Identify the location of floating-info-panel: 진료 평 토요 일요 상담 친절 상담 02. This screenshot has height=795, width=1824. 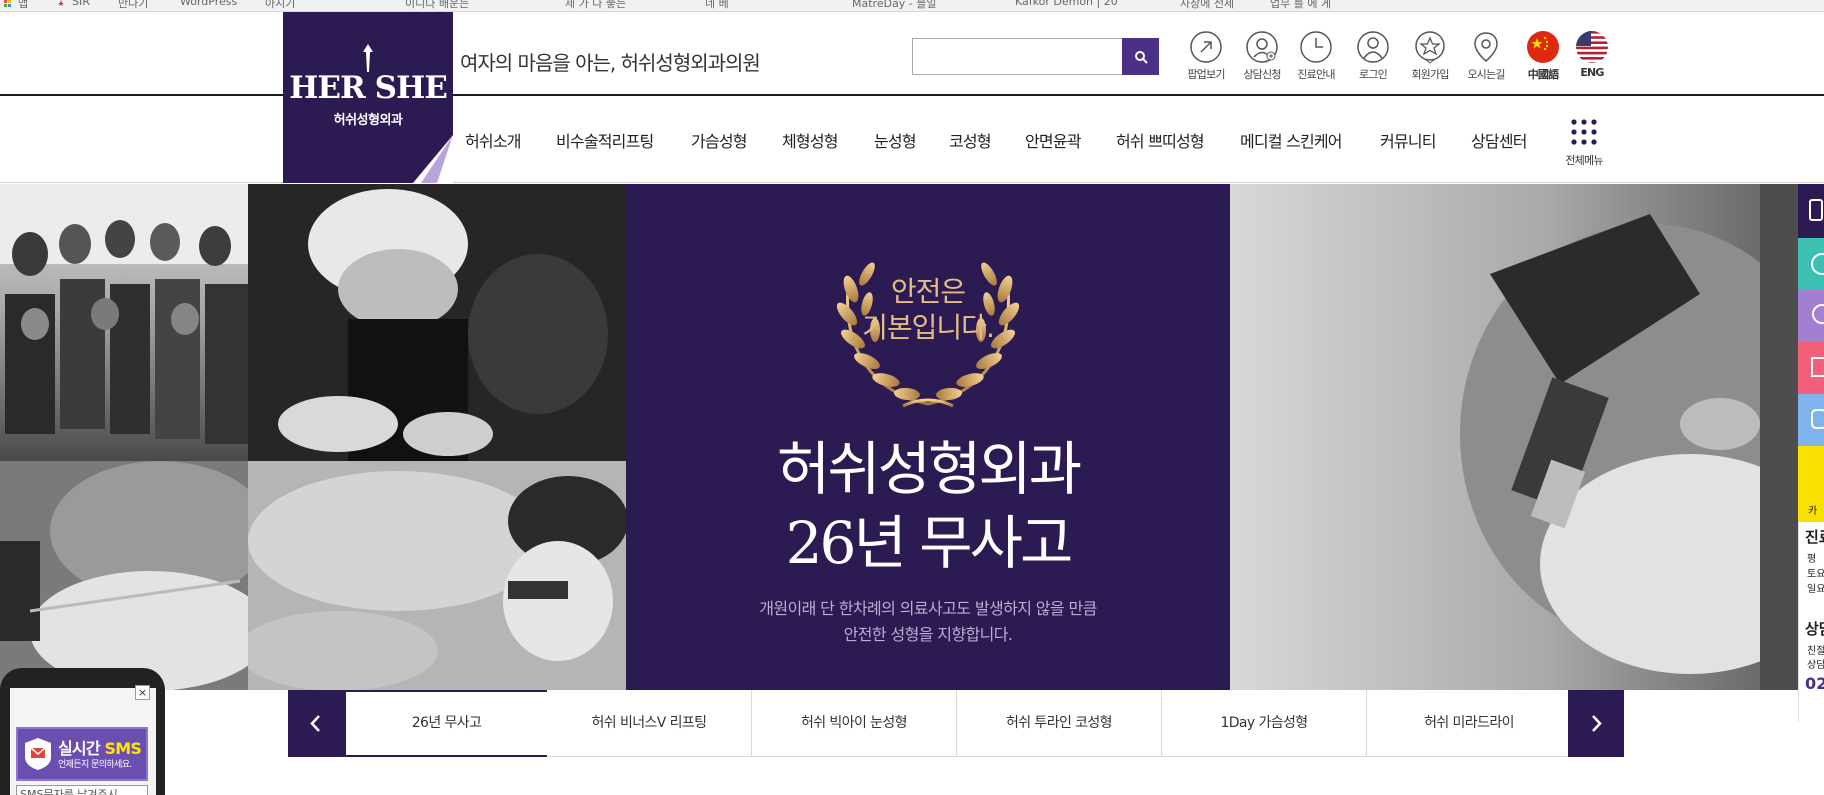
(1811, 622).